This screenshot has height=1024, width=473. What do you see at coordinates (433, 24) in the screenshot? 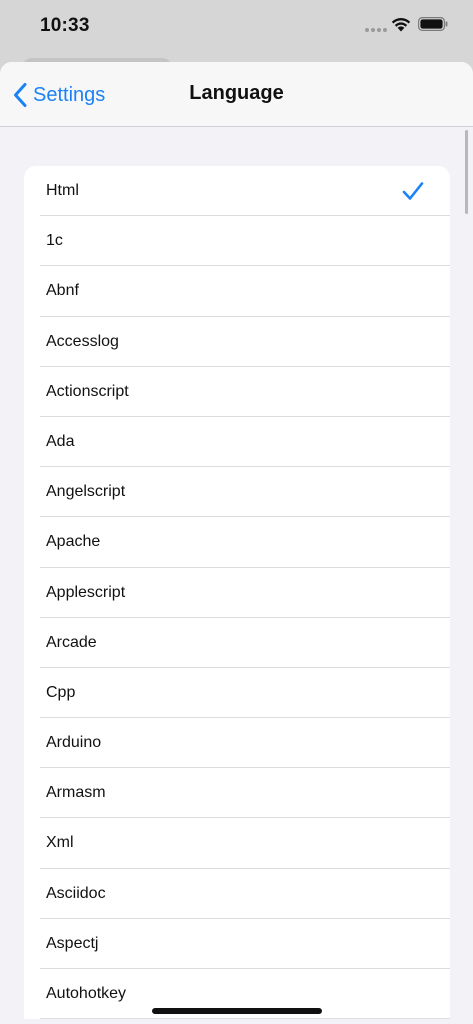
I see `battery-icon` at bounding box center [433, 24].